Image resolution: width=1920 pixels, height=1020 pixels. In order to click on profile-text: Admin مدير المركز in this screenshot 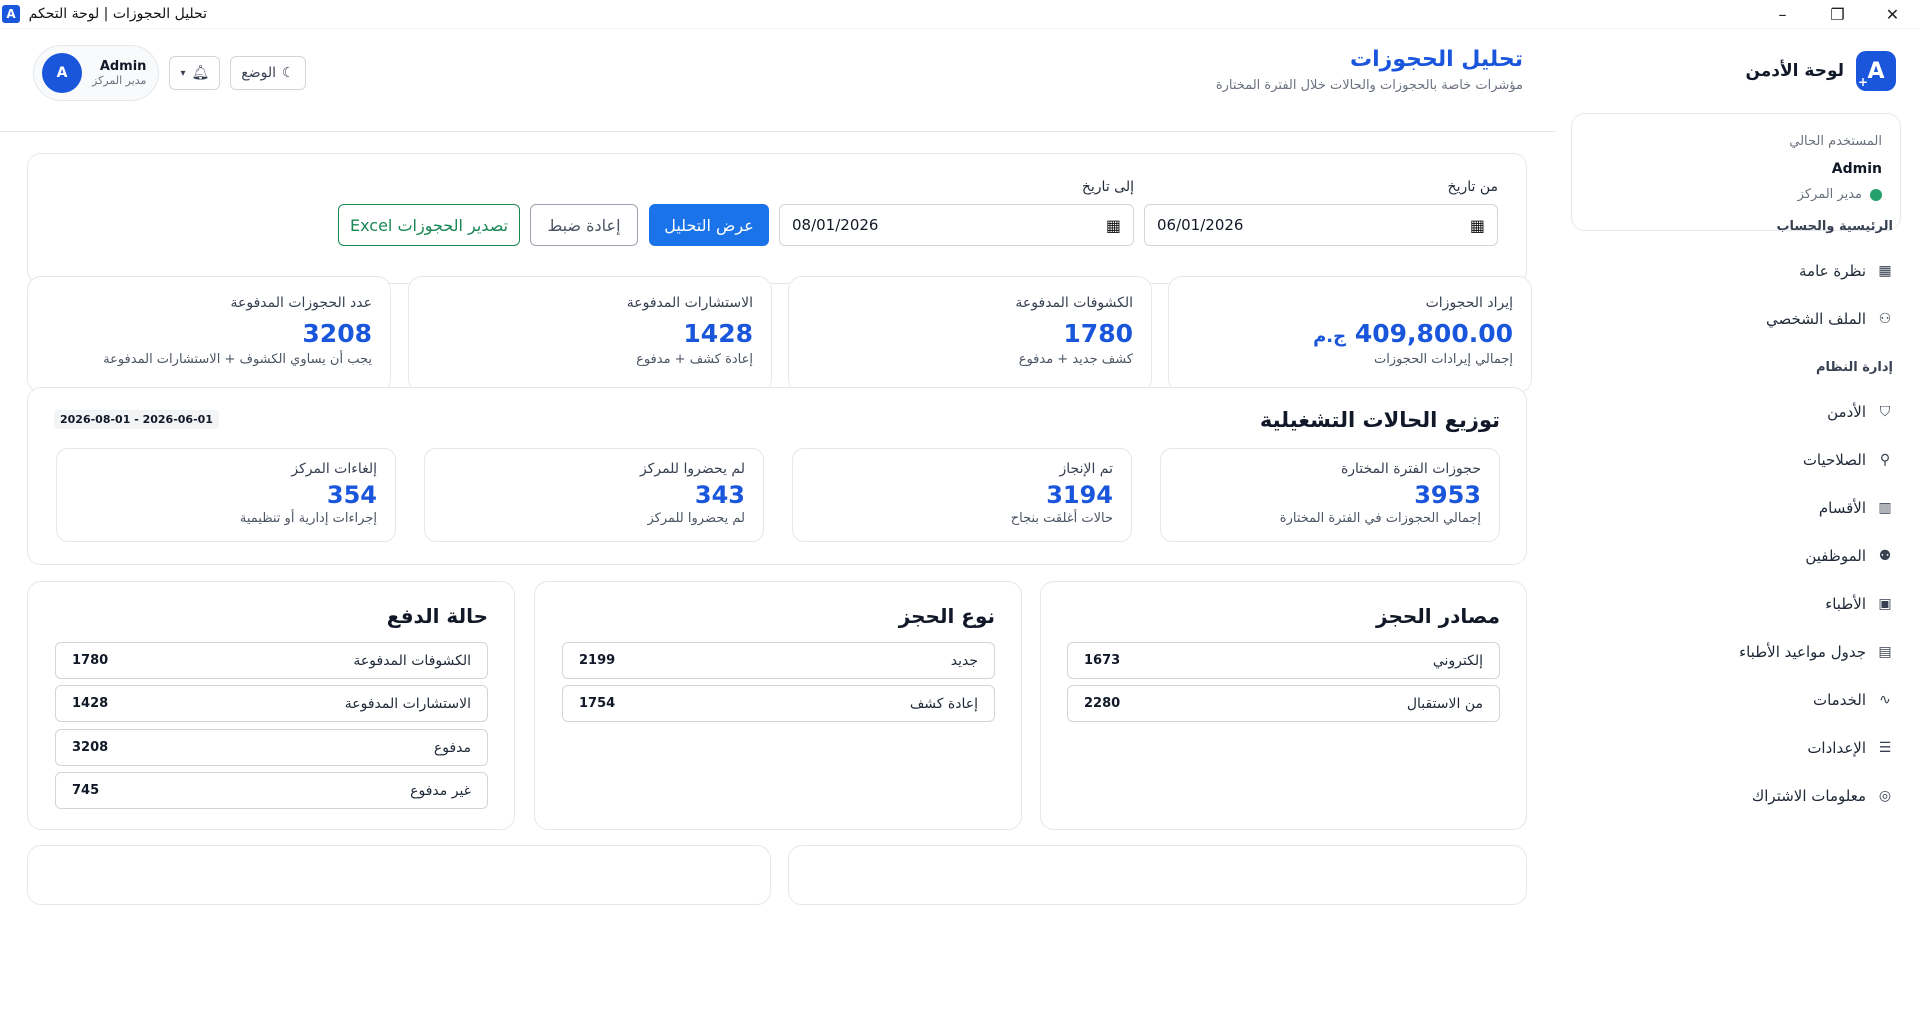, I will do `click(119, 73)`.